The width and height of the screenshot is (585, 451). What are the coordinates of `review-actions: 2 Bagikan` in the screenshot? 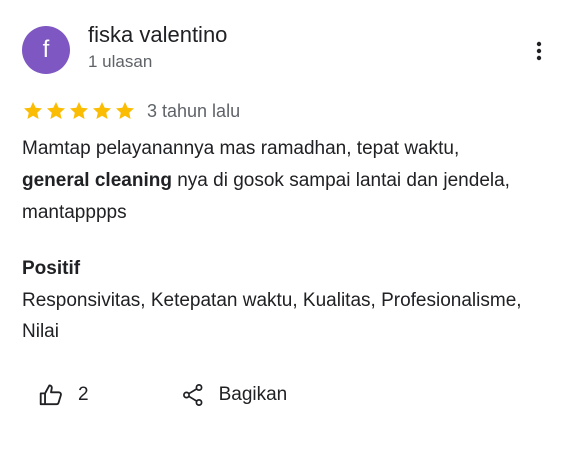 It's located at (162, 395).